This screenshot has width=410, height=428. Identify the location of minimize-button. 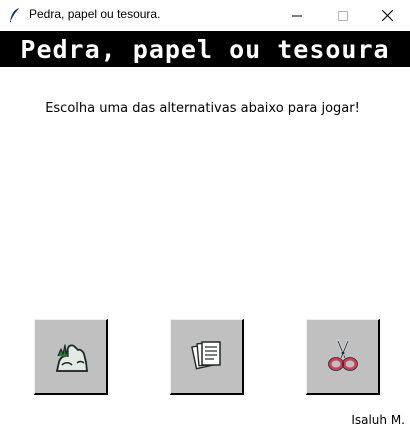
(297, 15).